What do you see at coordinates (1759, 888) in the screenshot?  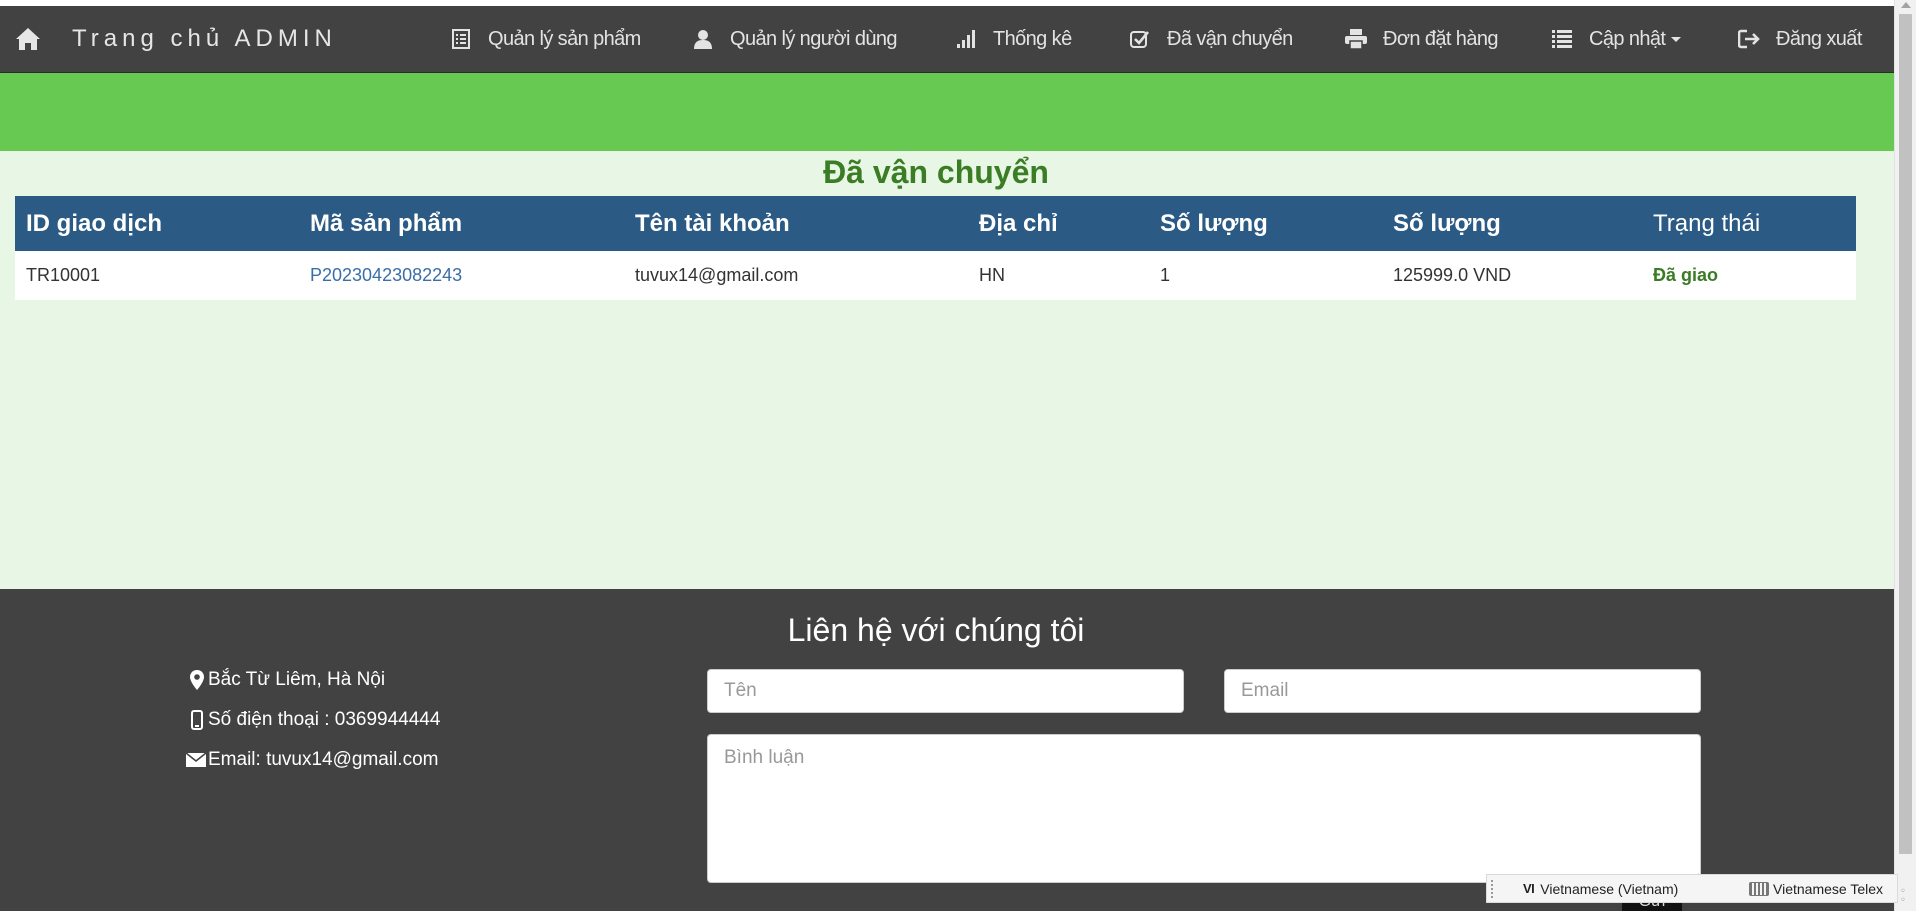 I see `keyboard-icon` at bounding box center [1759, 888].